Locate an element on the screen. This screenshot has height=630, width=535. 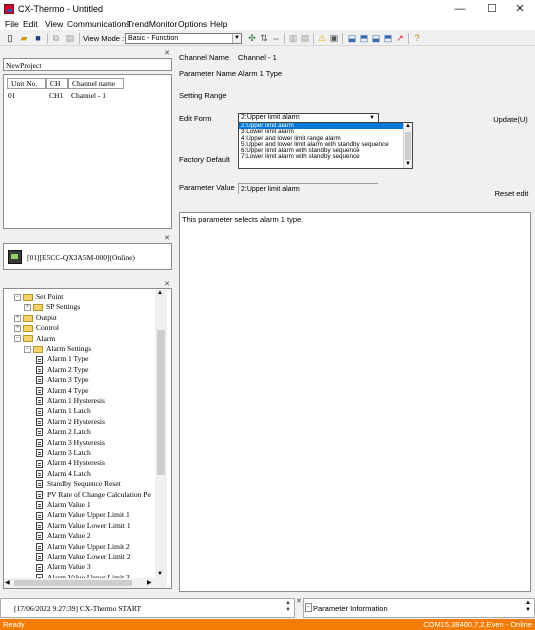
tree-folder: − Set Point is located at coordinates (38, 297).